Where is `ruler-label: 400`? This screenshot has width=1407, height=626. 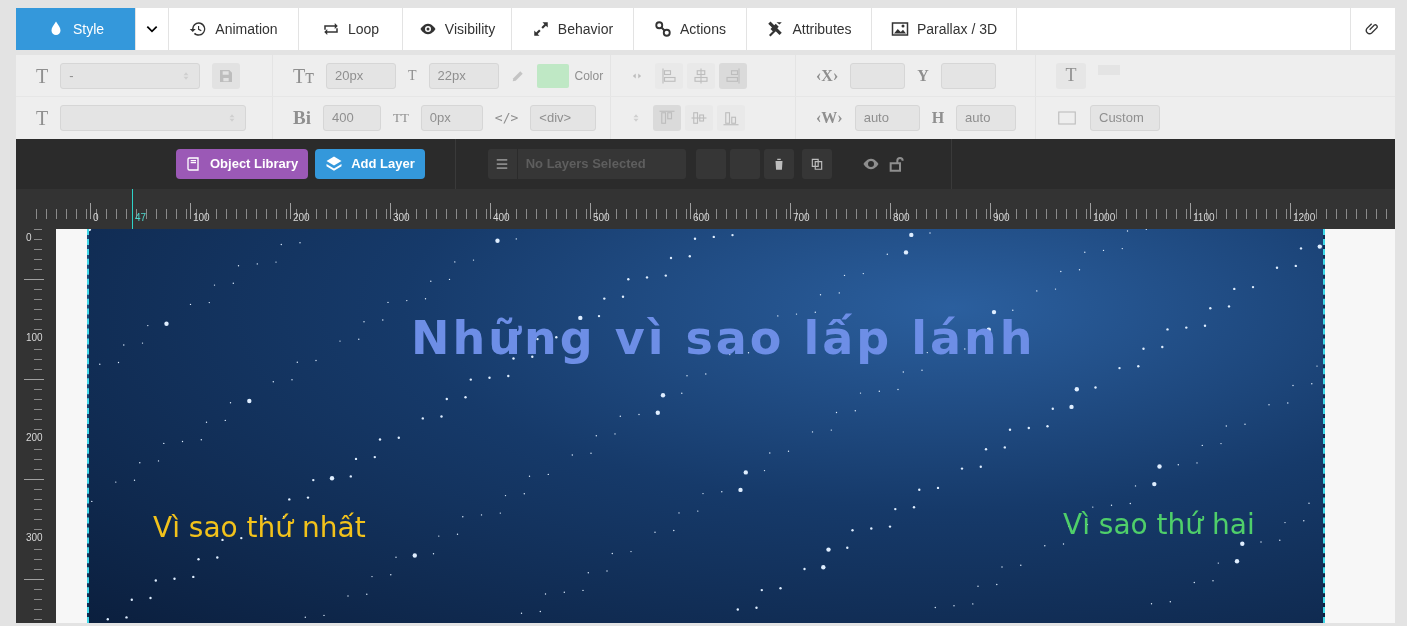 ruler-label: 400 is located at coordinates (501, 218).